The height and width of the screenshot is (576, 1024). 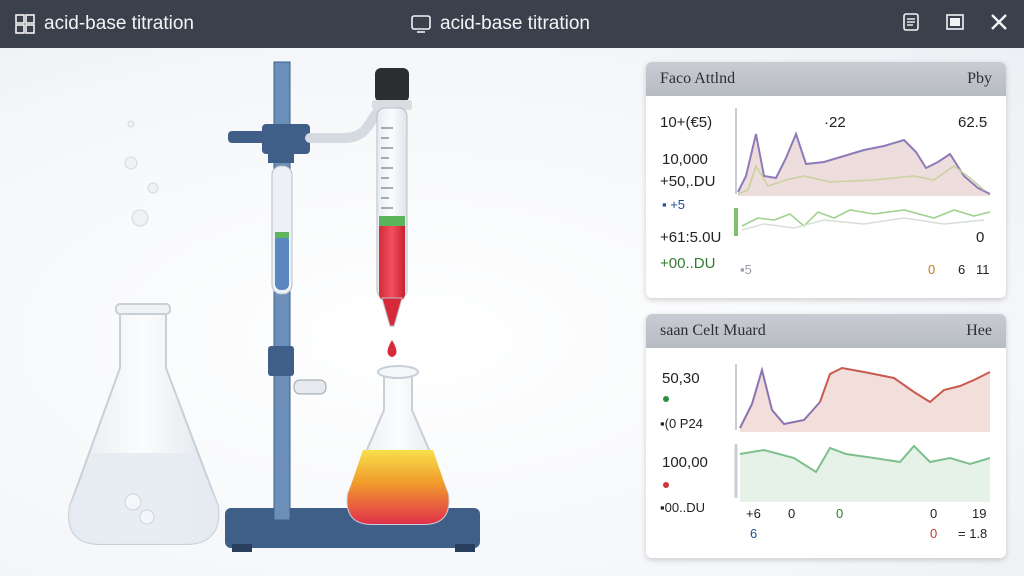 What do you see at coordinates (691, 237) in the screenshot?
I see `panel-1-label-e: +61:5.0U` at bounding box center [691, 237].